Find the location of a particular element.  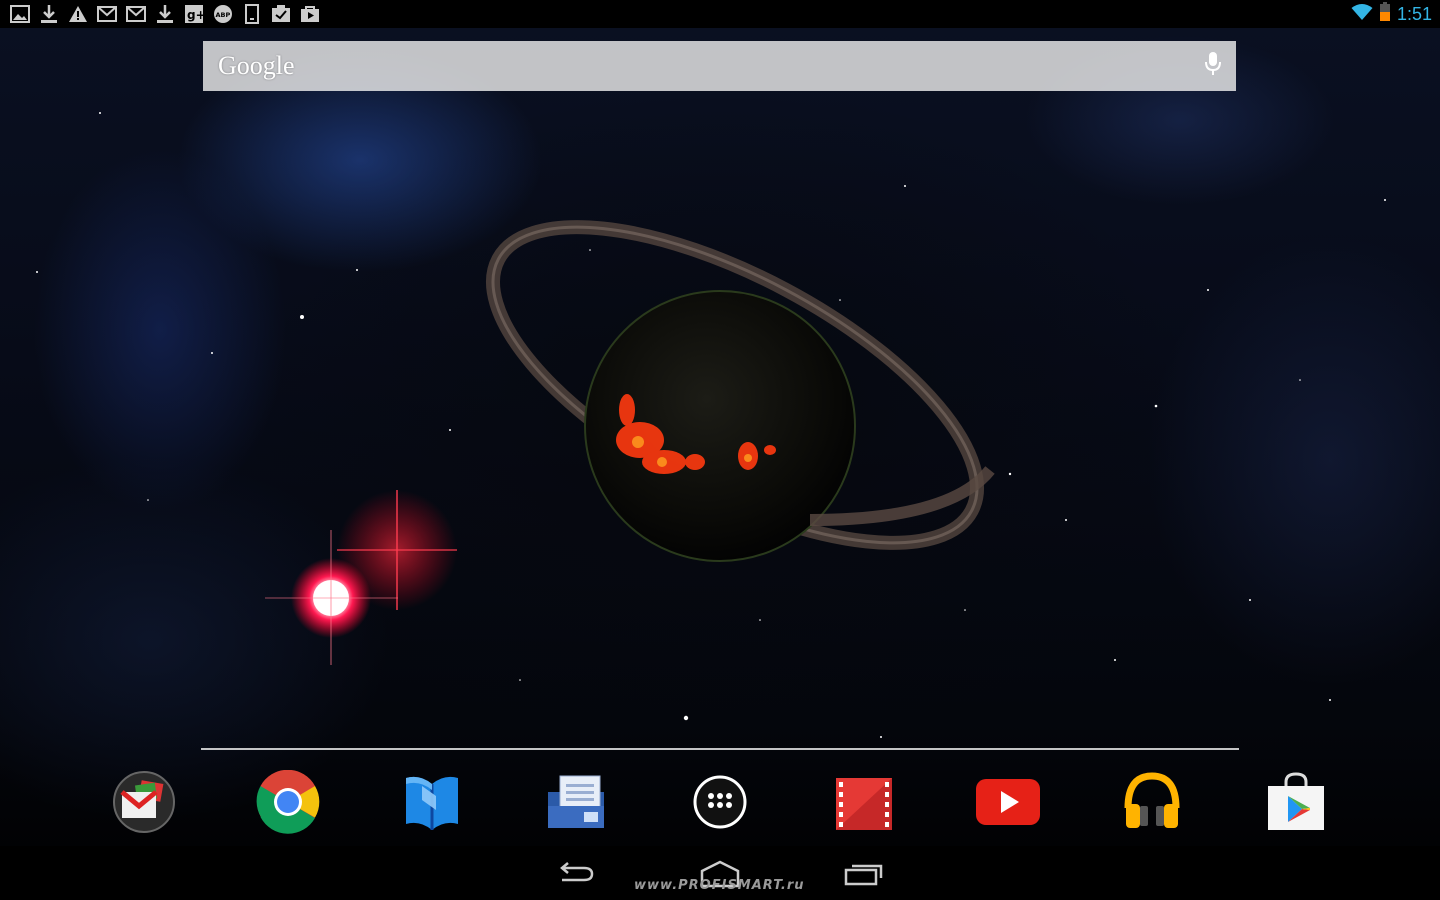

play-store-app-icon is located at coordinates (1296, 802).